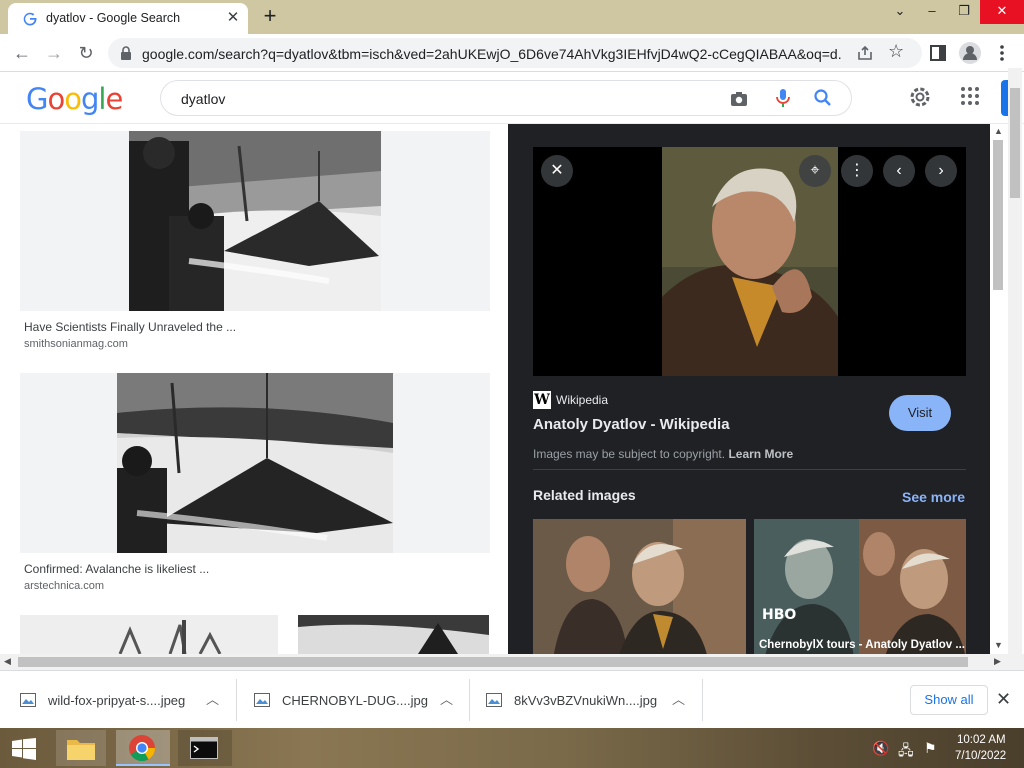 This screenshot has width=1024, height=768. What do you see at coordinates (880, 748) in the screenshot?
I see `volume-muted-icon: 🔇` at bounding box center [880, 748].